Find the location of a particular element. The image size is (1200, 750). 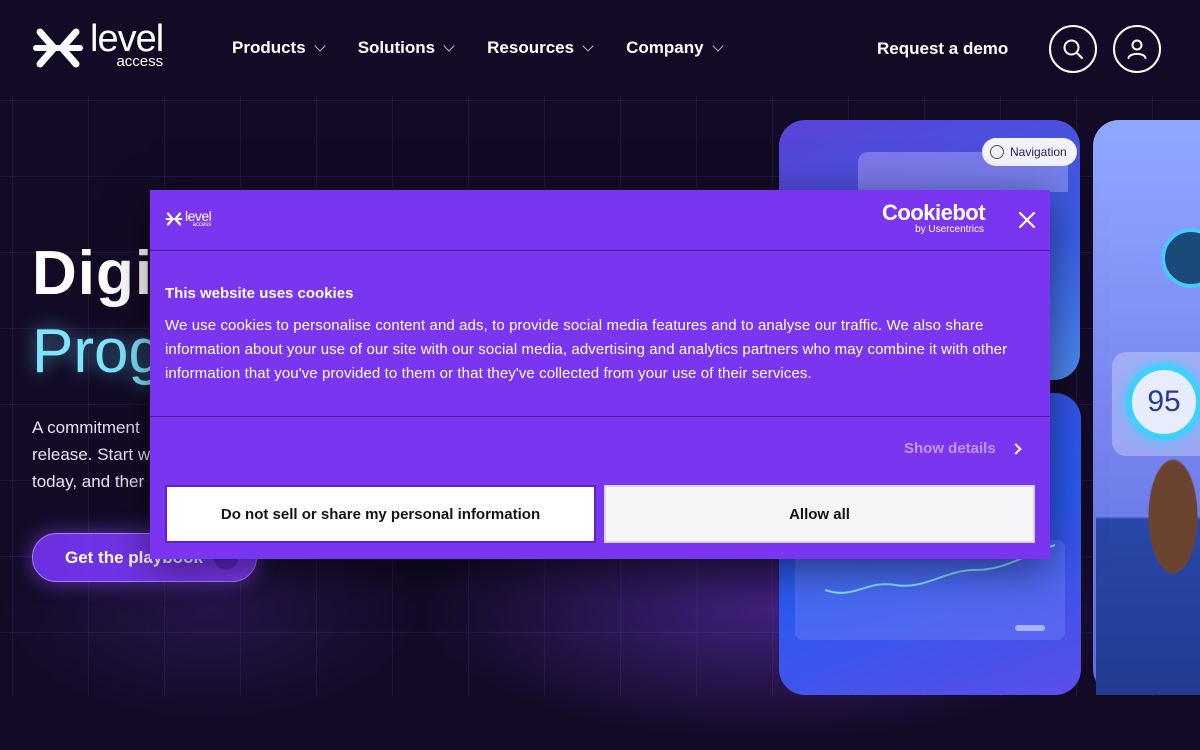

cookie-logo-word: level is located at coordinates (198, 216).